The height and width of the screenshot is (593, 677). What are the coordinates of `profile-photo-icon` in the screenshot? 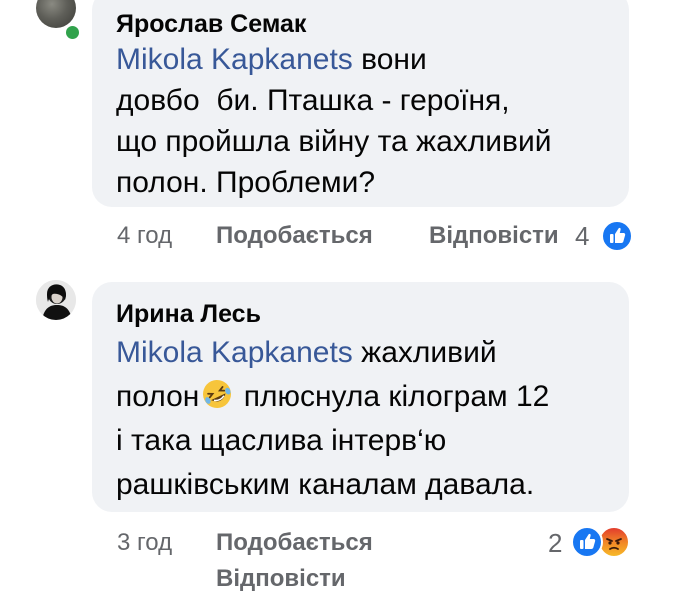 It's located at (56, 300).